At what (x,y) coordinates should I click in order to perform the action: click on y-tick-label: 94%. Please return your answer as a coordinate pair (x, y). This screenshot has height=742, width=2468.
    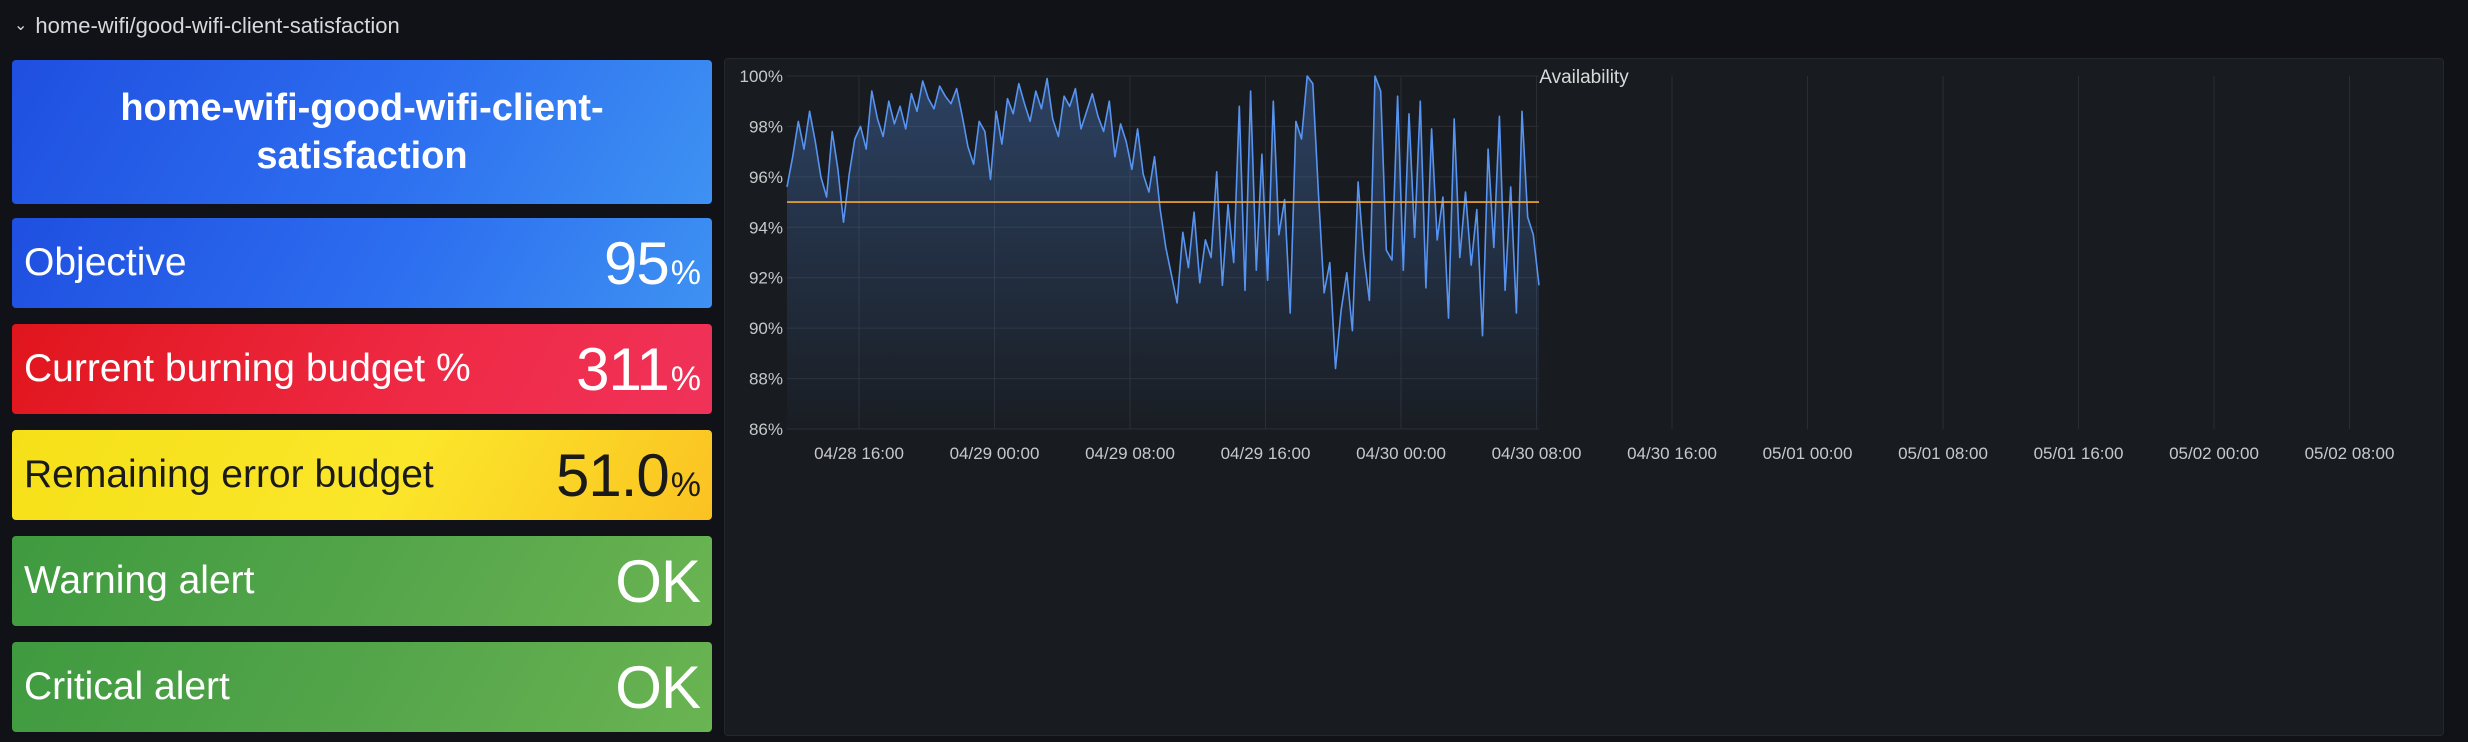
    Looking at the image, I should click on (766, 227).